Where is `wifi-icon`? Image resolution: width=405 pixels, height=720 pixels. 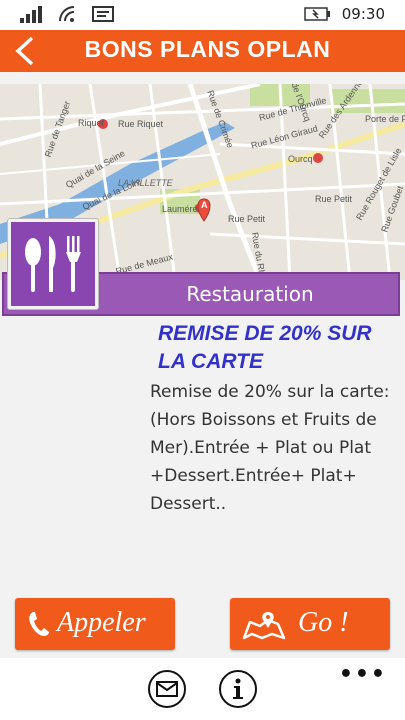 wifi-icon is located at coordinates (67, 14).